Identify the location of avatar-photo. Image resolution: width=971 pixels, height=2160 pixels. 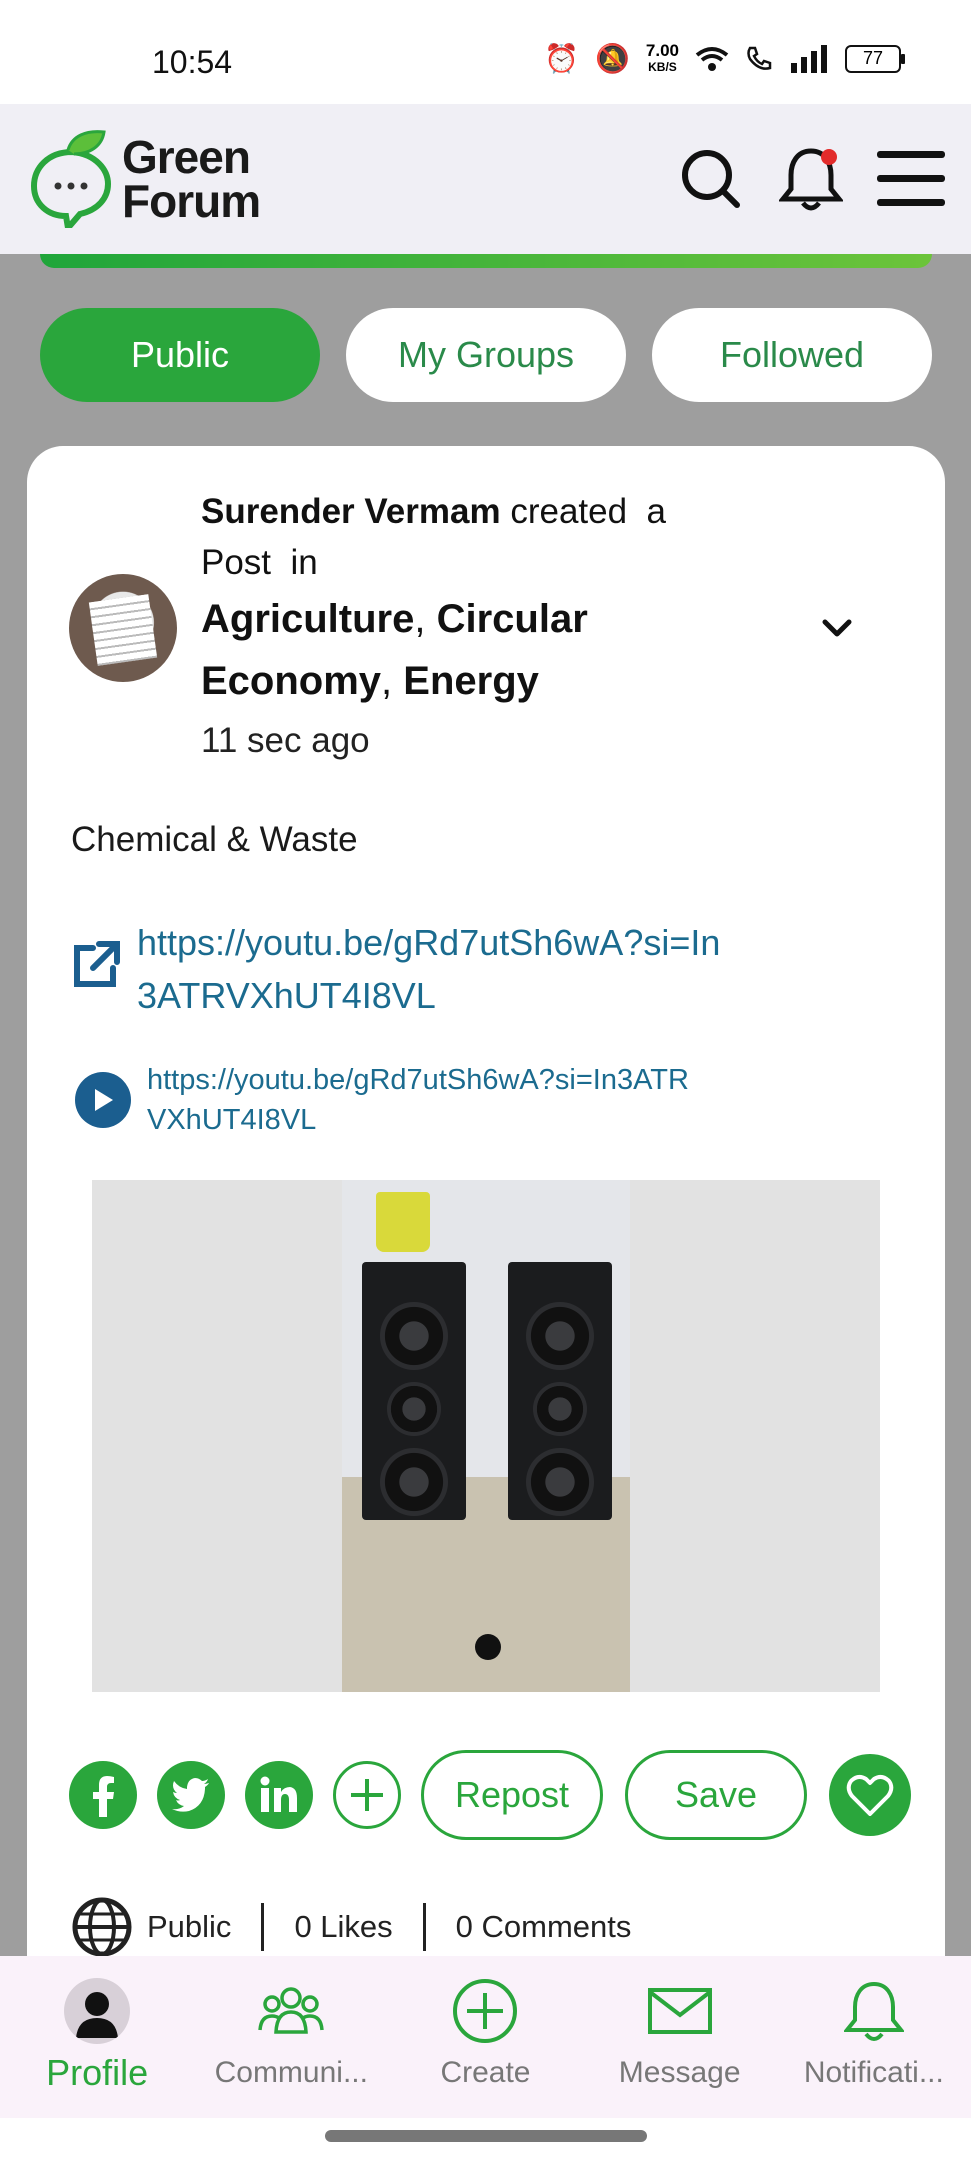
(123, 630).